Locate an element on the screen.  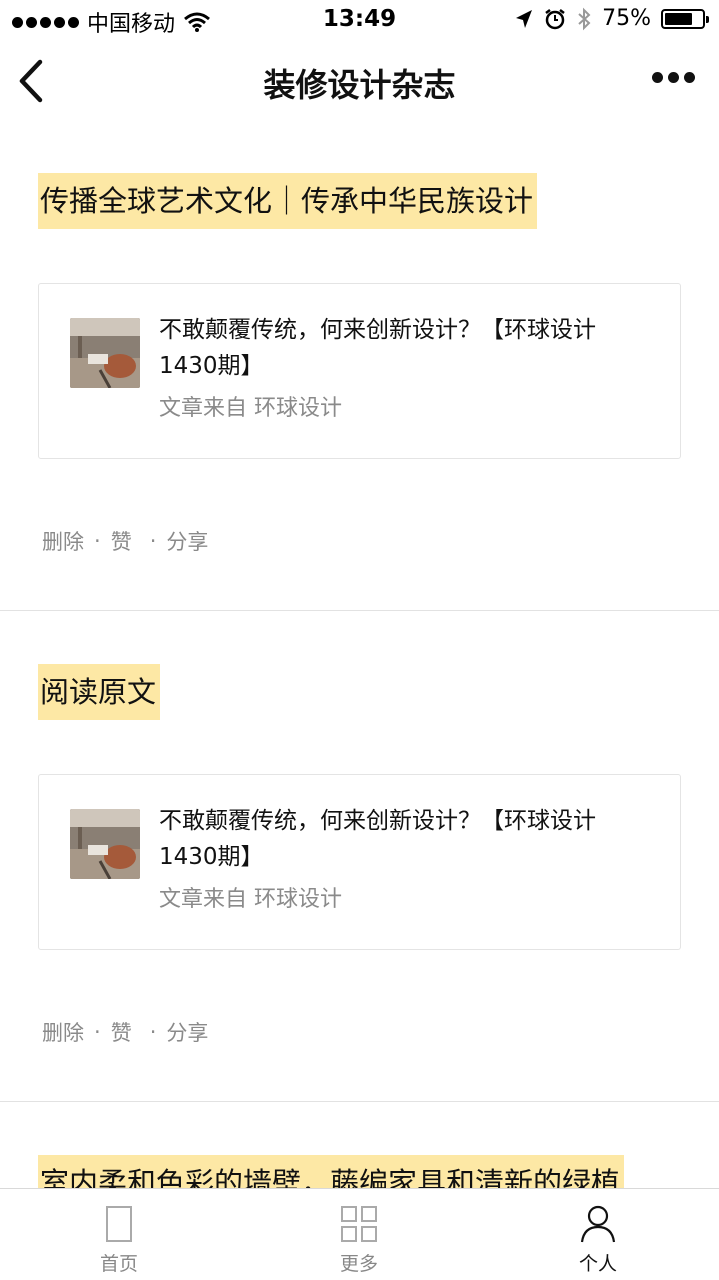
battery-percent: 75% is located at coordinates (626, 18).